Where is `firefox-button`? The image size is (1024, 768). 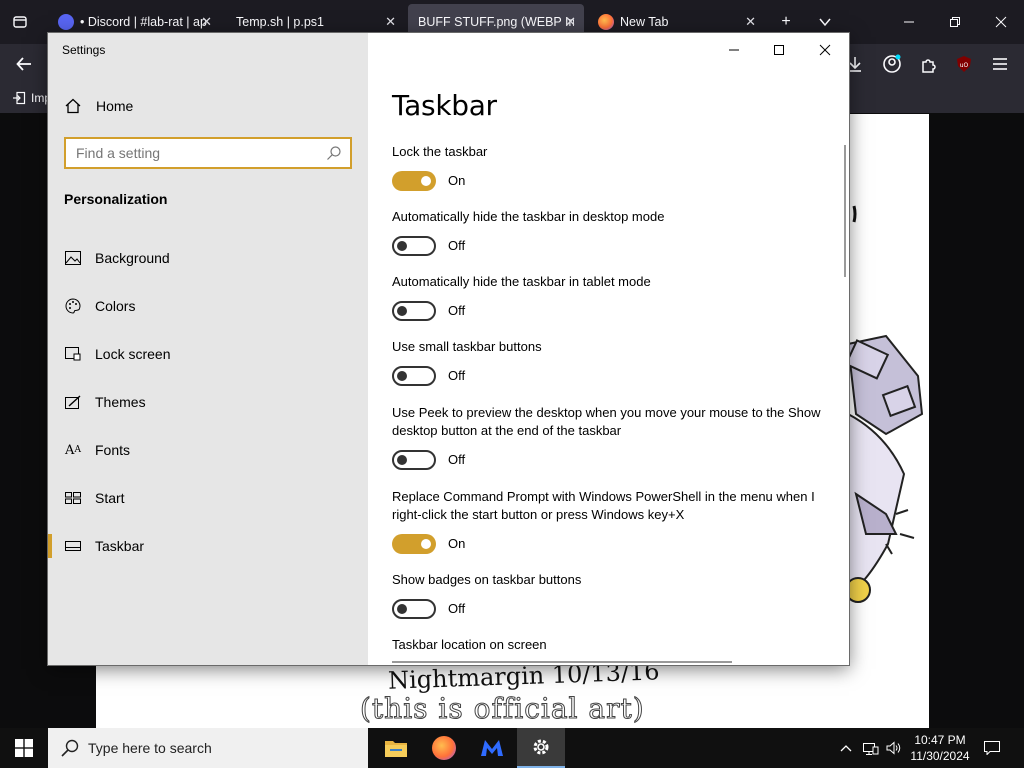
firefox-button is located at coordinates (444, 748).